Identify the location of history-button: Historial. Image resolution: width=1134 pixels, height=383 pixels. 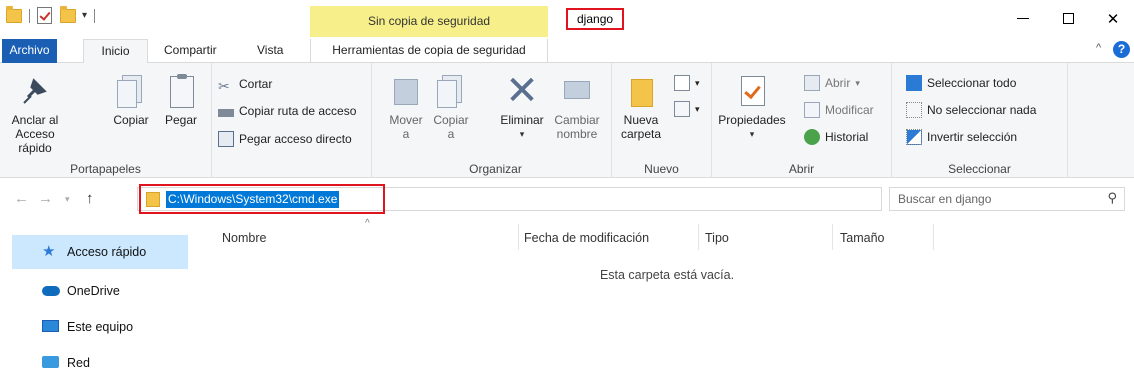
(836, 137).